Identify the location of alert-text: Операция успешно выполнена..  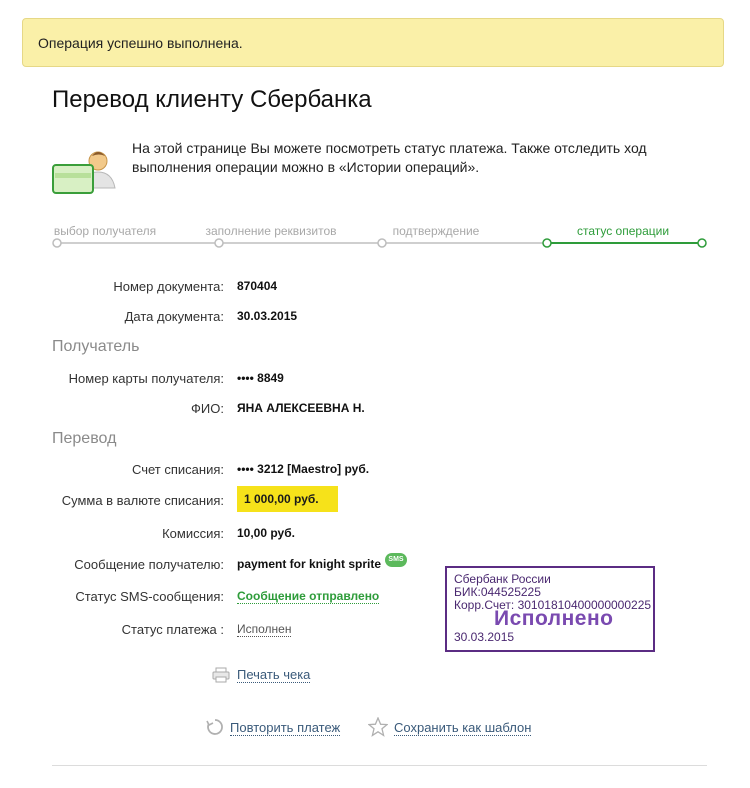
(140, 43).